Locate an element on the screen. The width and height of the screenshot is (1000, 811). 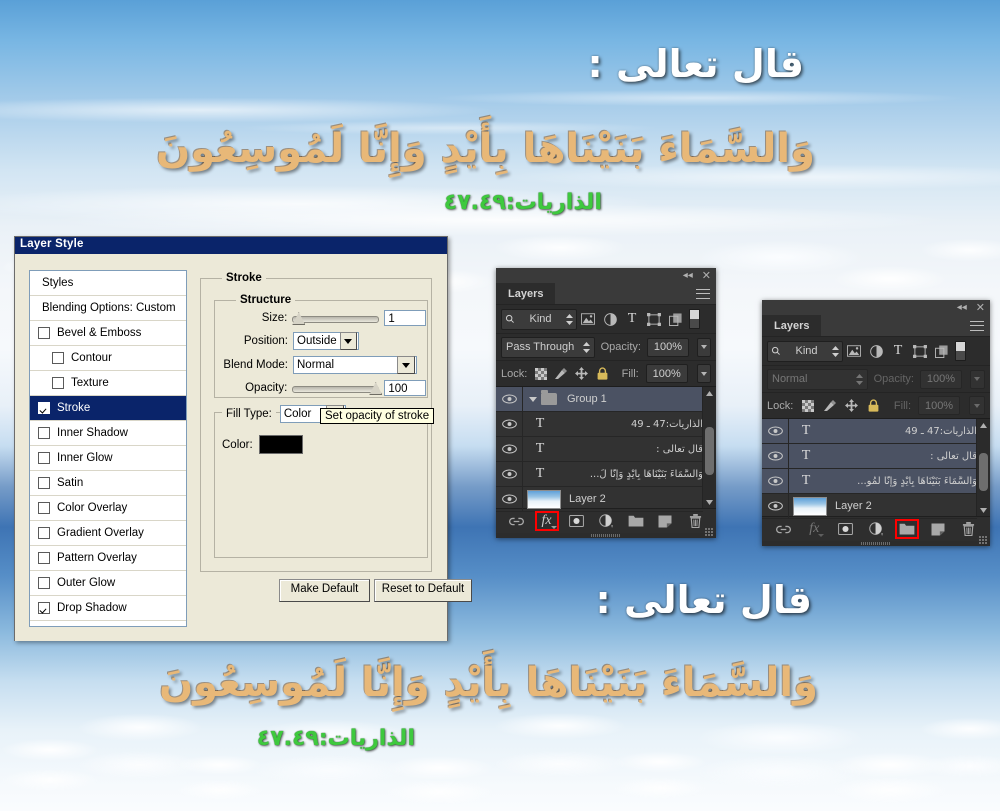
effect-item-outer-glow: Outer Glow is located at coordinates (108, 583).